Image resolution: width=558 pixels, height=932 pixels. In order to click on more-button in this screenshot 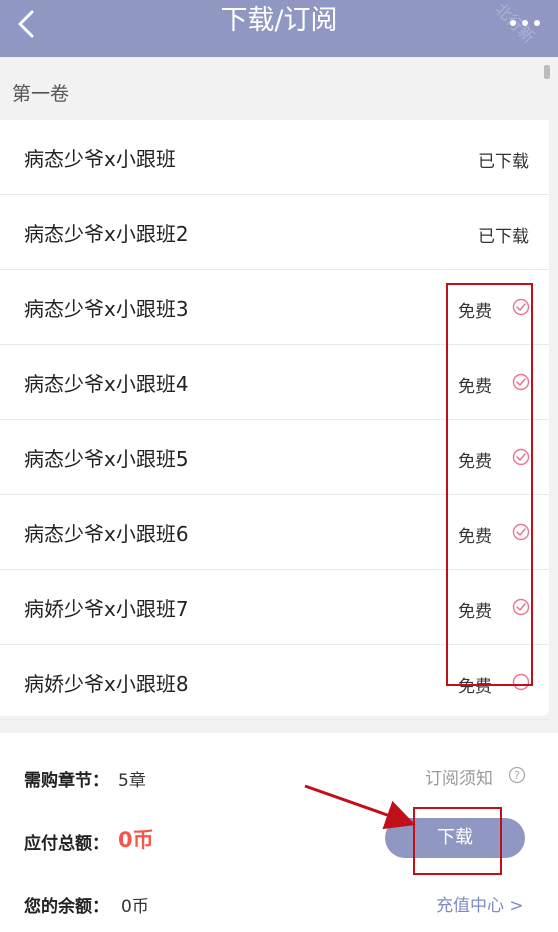, I will do `click(527, 23)`.